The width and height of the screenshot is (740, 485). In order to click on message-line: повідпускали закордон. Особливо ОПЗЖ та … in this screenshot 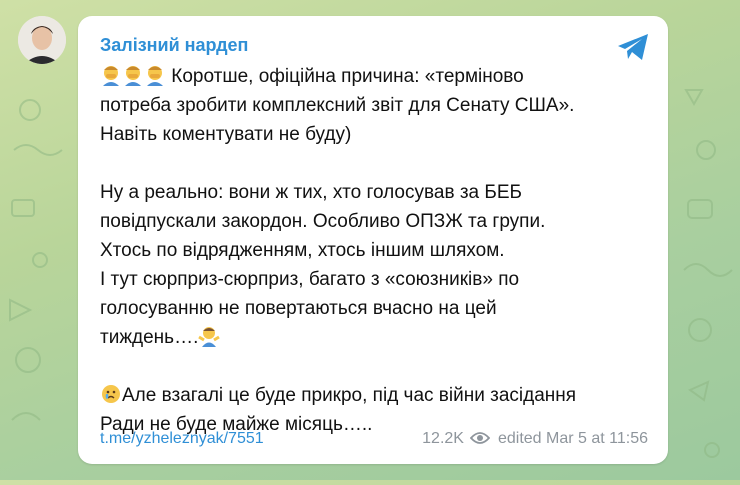, I will do `click(323, 221)`.